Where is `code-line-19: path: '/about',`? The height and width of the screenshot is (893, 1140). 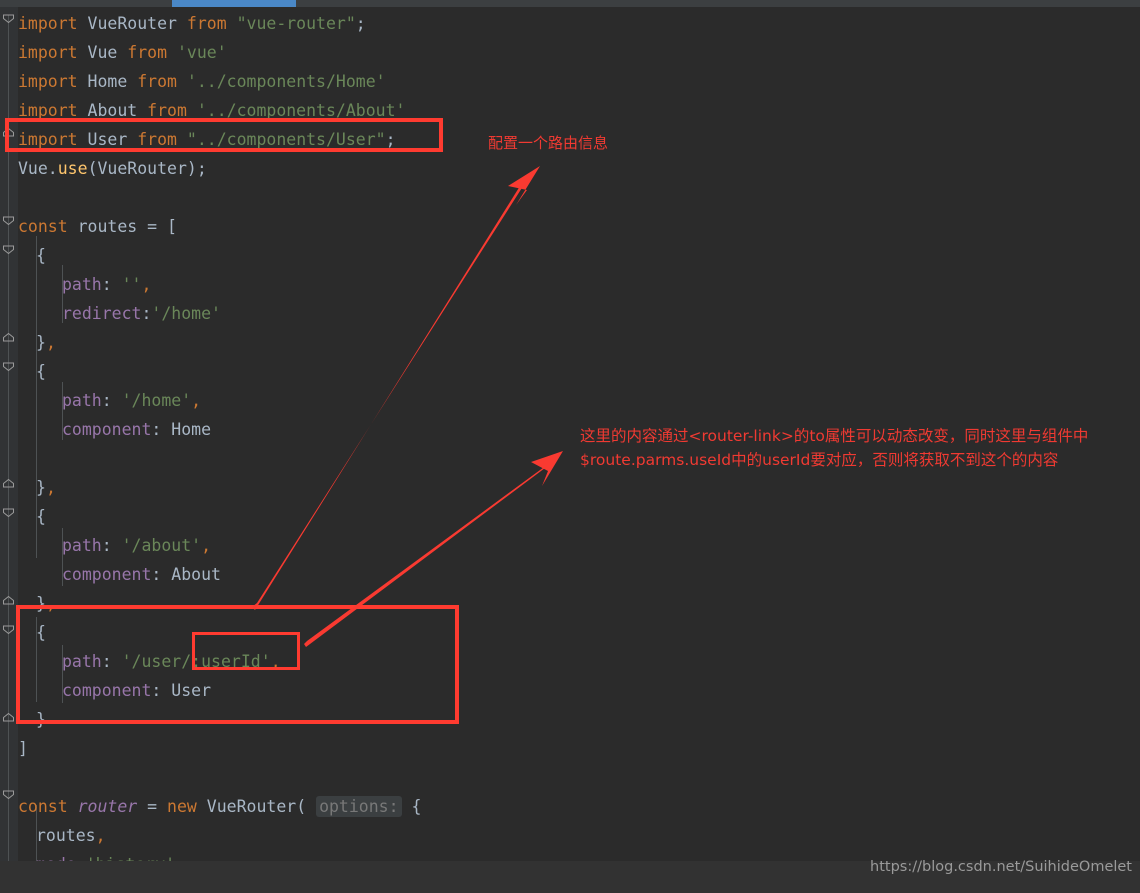 code-line-19: path: '/about', is located at coordinates (136, 545).